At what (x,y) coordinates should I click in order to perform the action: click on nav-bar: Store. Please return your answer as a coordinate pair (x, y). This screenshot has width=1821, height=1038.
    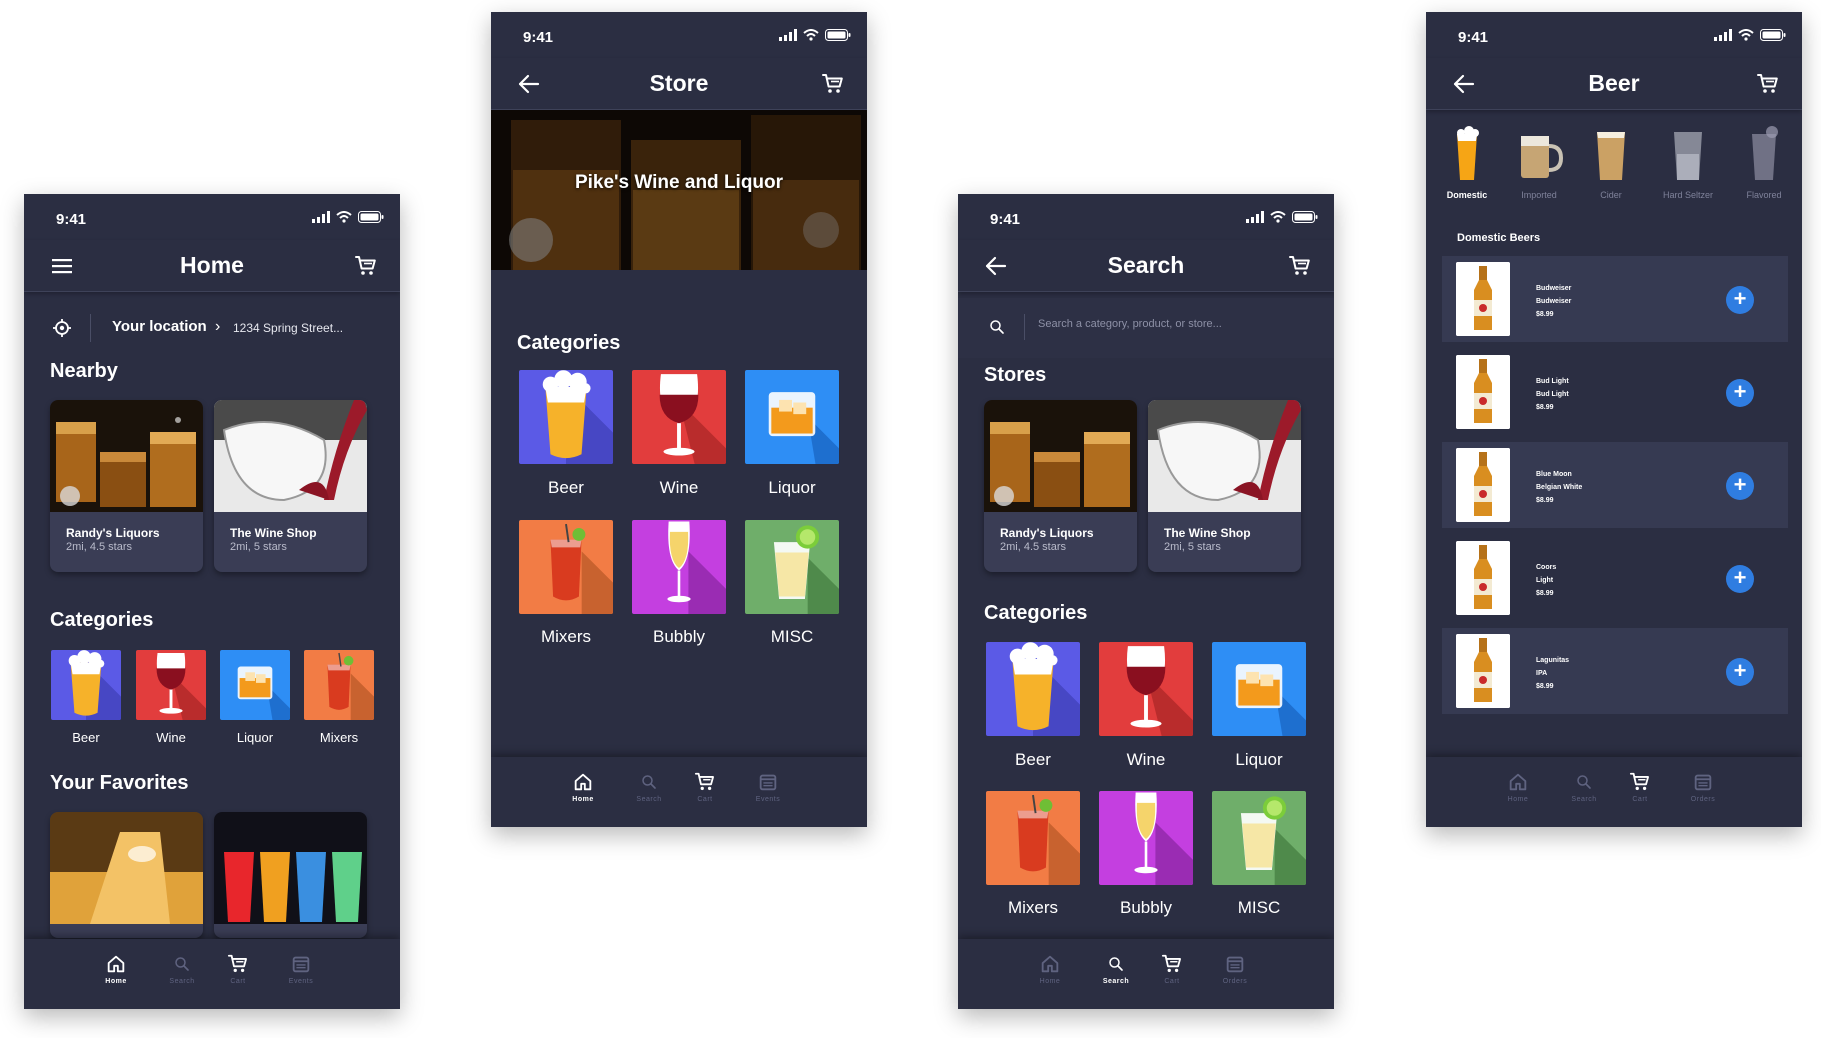
    Looking at the image, I should click on (679, 84).